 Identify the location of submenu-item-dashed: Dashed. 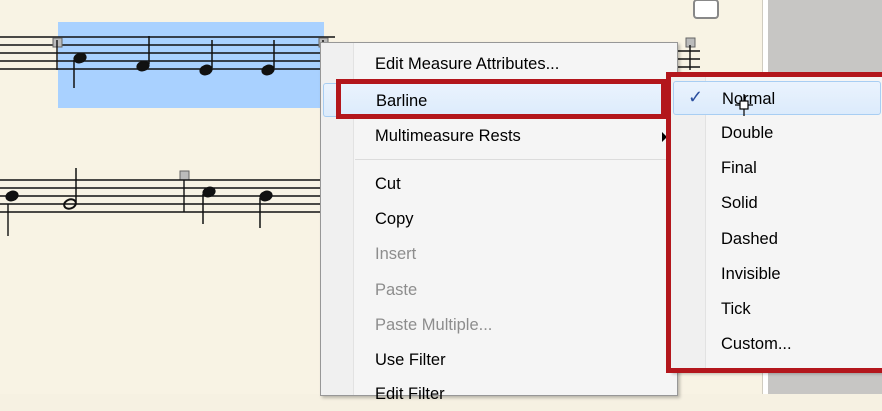
(777, 239).